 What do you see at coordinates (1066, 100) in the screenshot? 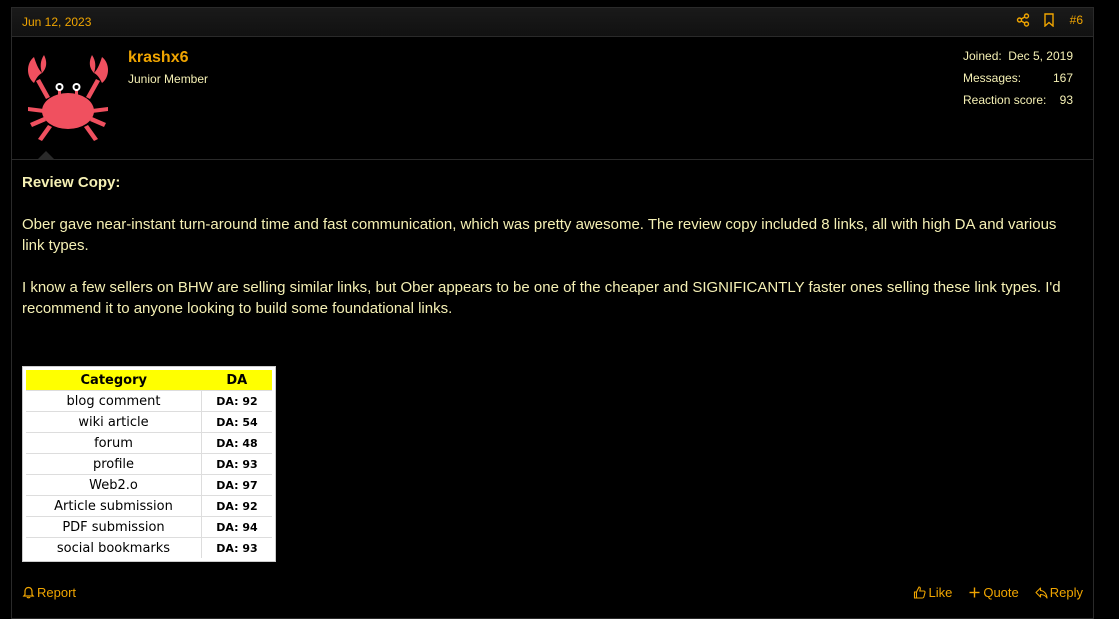
I see `stat-value: 93` at bounding box center [1066, 100].